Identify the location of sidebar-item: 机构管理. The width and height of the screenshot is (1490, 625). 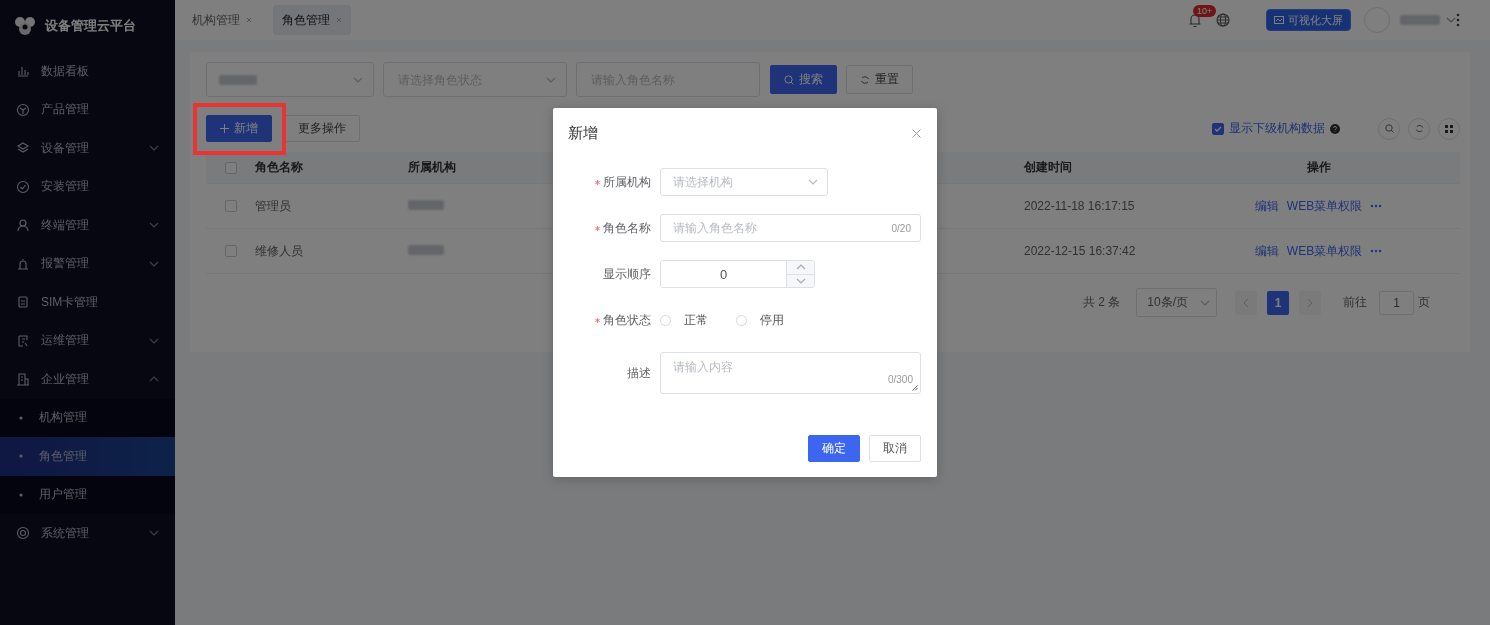
(87, 417).